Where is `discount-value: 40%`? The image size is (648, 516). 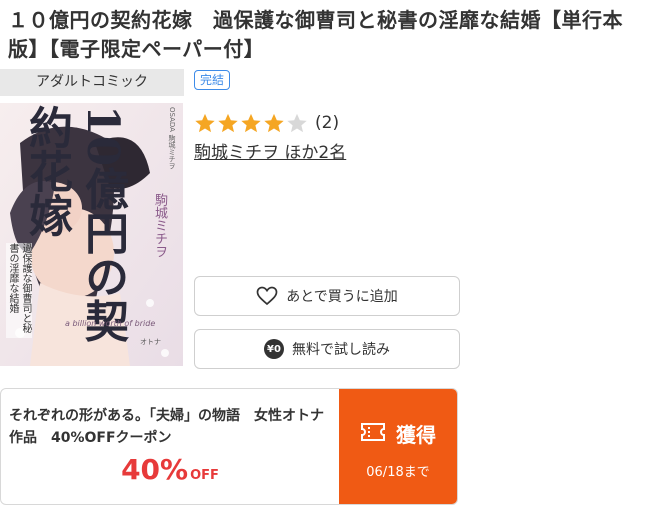 discount-value: 40% is located at coordinates (155, 469).